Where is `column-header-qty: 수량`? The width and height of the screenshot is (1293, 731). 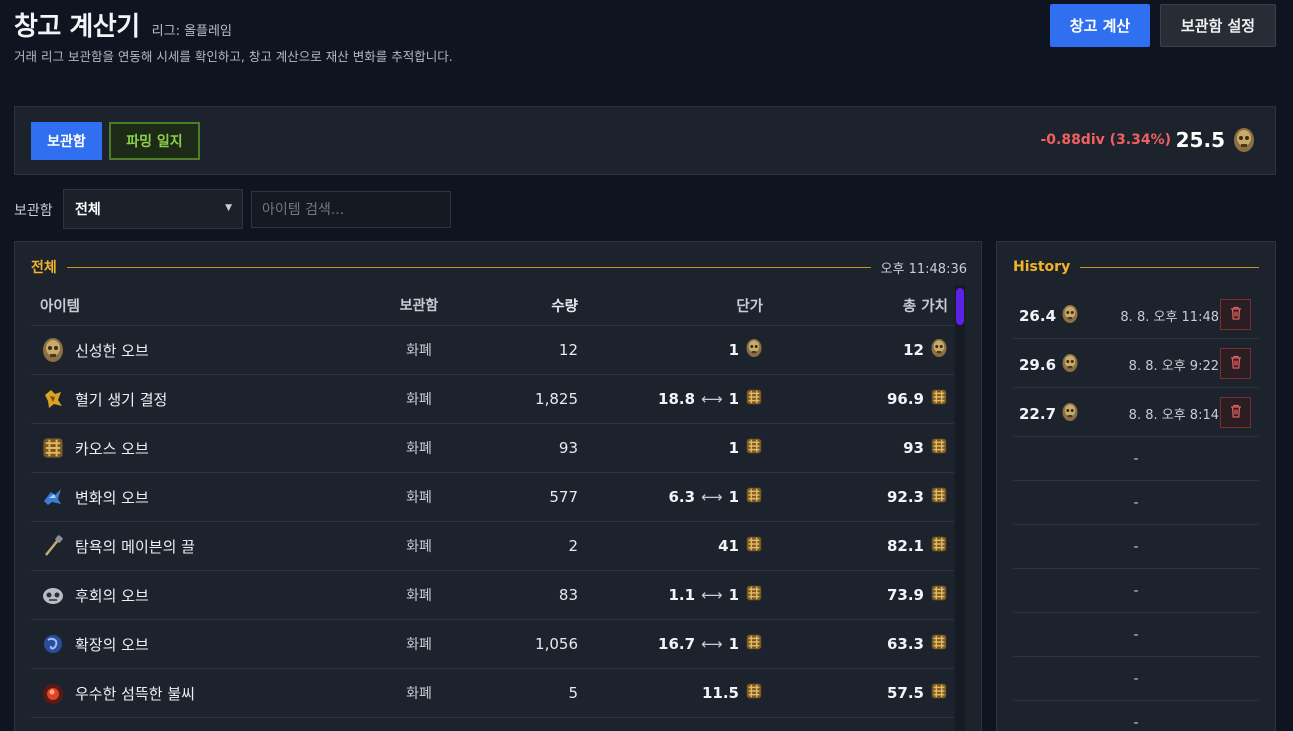
column-header-qty: 수량 is located at coordinates (564, 305).